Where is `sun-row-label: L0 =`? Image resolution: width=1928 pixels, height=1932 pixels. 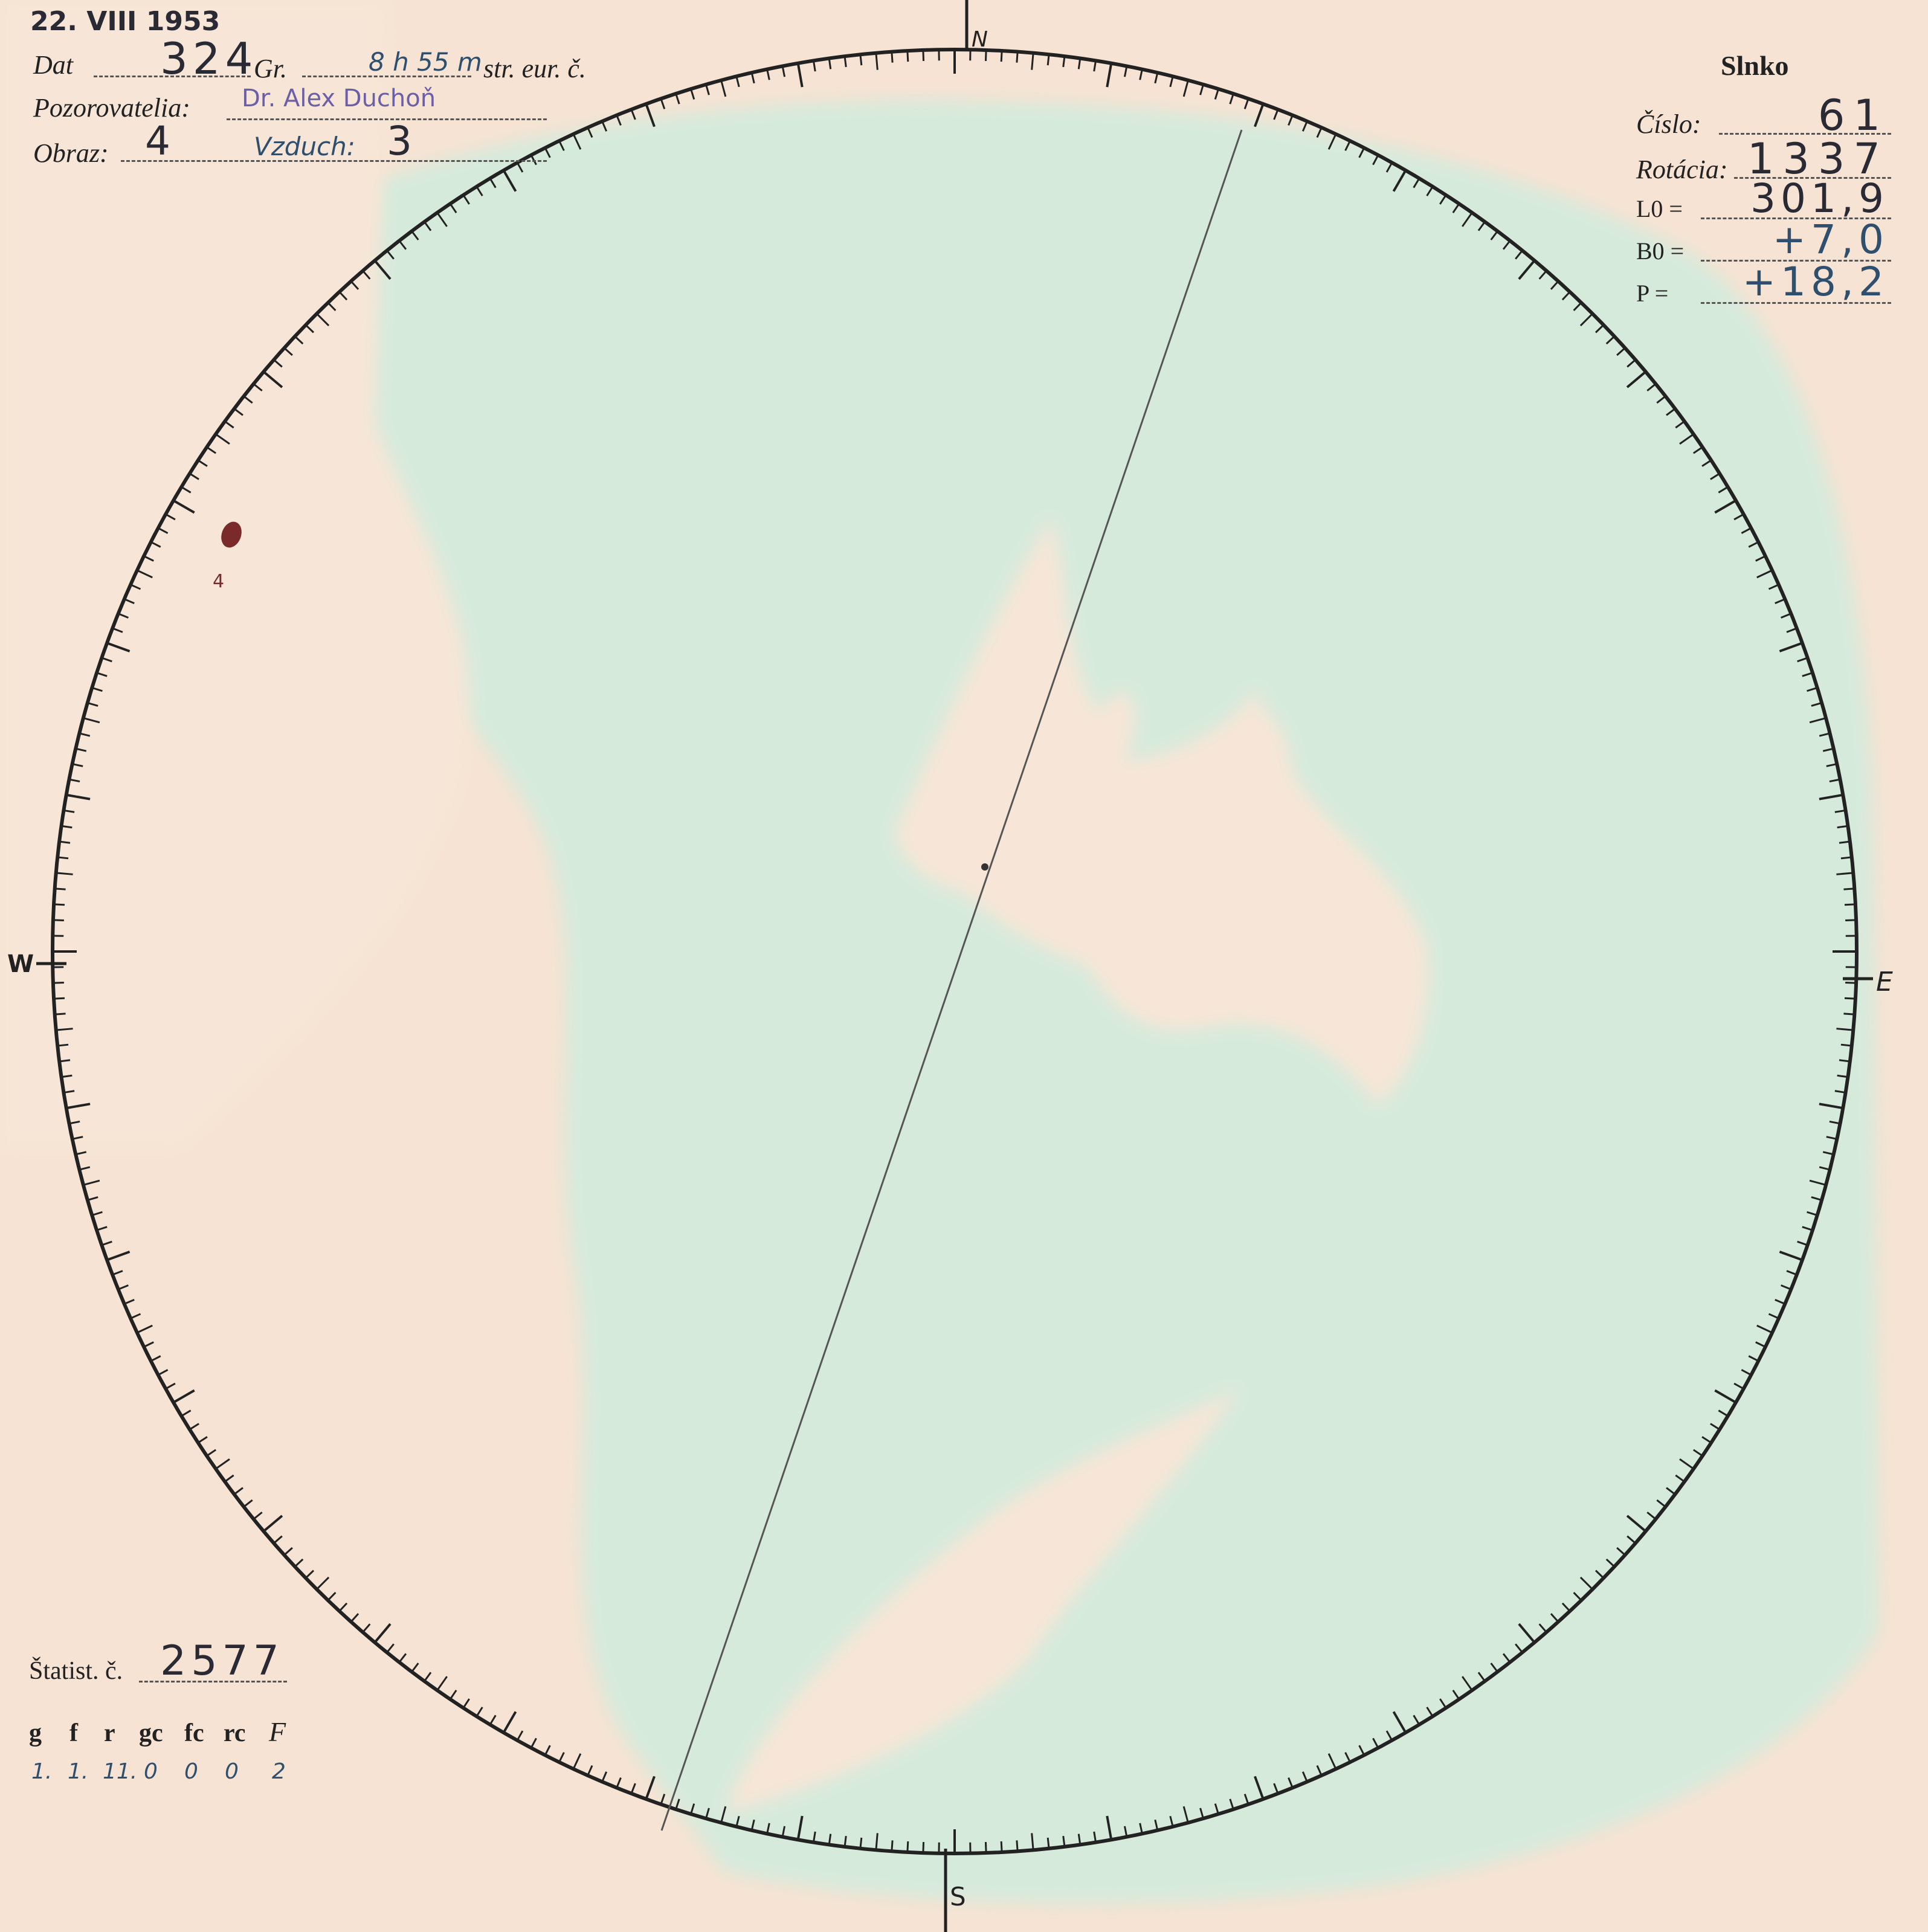
sun-row-label: L0 = is located at coordinates (1659, 208).